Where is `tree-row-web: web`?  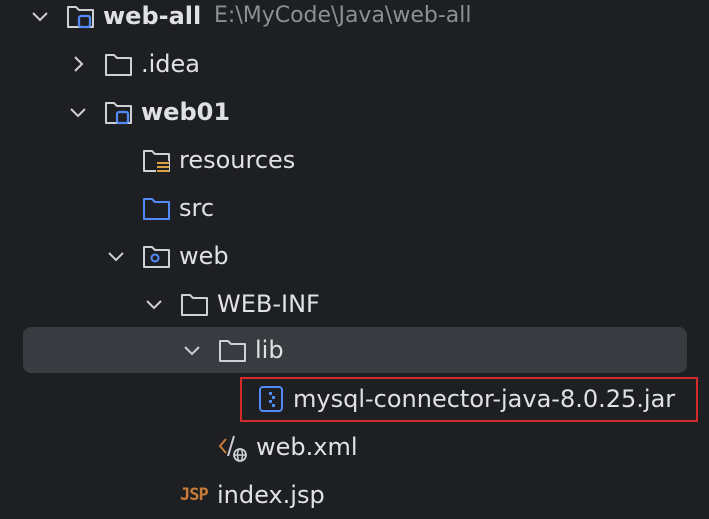
tree-row-web: web is located at coordinates (354, 256).